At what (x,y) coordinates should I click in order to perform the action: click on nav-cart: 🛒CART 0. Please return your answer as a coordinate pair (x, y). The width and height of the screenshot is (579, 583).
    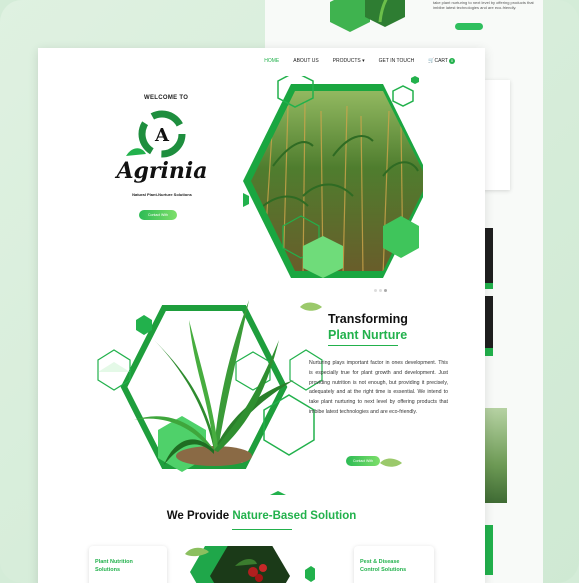
    Looking at the image, I should click on (441, 61).